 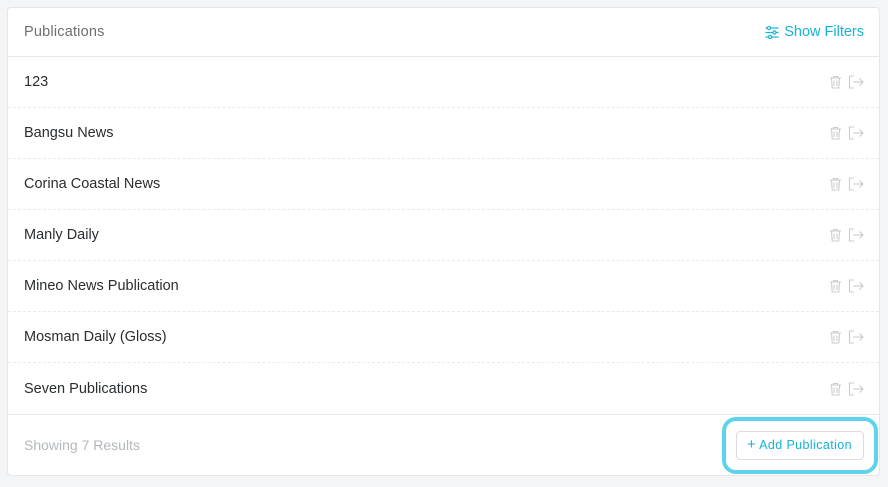 I want to click on results-count: Showing 7 Results, so click(x=82, y=445).